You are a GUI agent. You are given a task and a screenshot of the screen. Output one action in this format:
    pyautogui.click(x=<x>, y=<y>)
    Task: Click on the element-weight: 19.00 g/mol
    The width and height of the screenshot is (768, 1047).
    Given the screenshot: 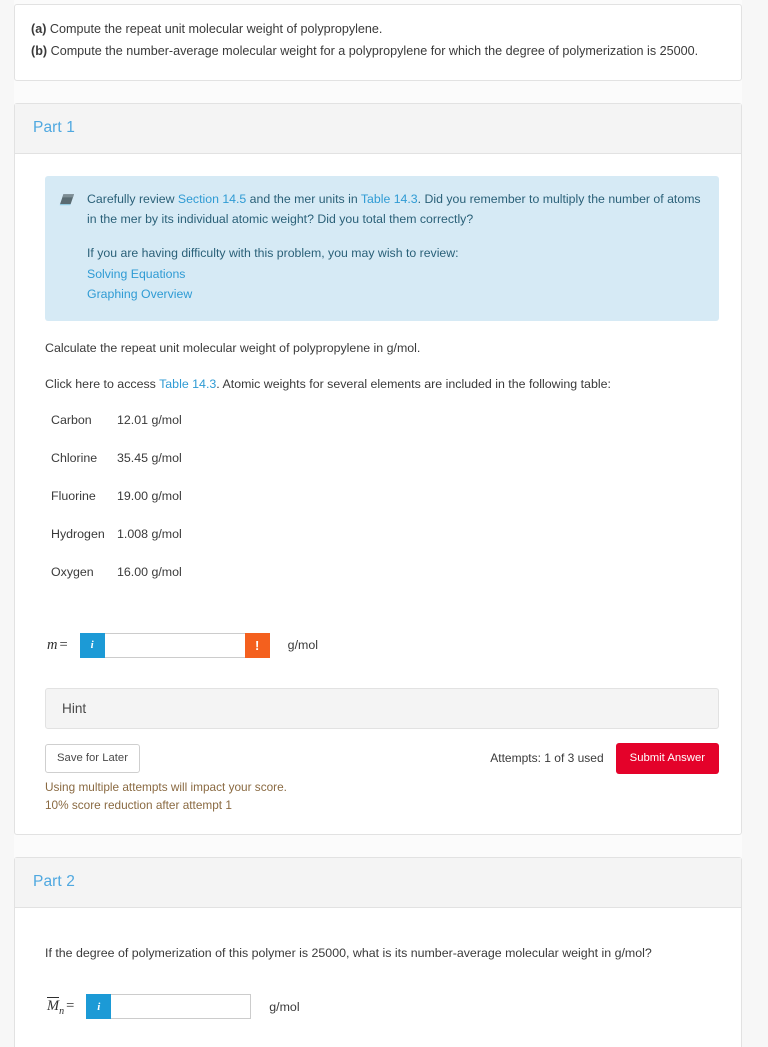 What is the action you would take?
    pyautogui.click(x=149, y=495)
    